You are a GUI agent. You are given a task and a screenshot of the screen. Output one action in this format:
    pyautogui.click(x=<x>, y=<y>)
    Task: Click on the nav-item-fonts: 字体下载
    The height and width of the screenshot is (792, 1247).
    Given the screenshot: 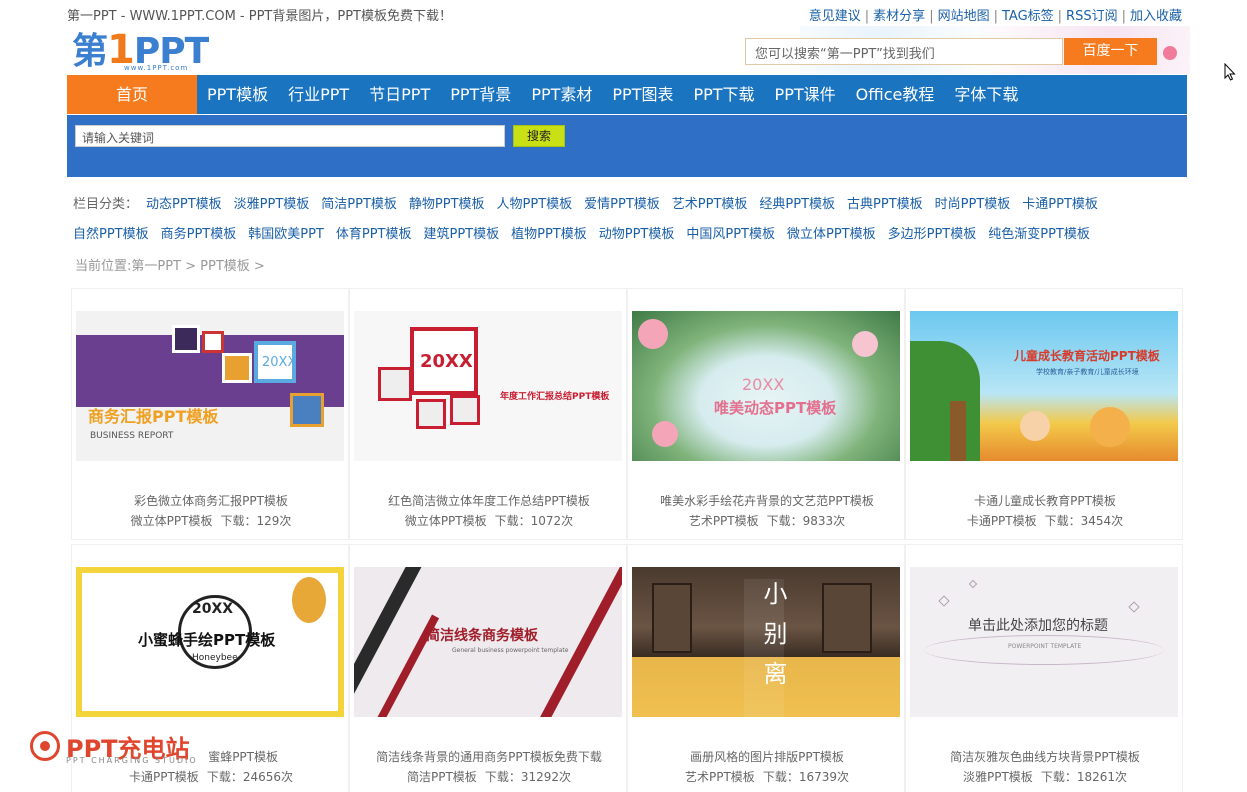 What is the action you would take?
    pyautogui.click(x=986, y=94)
    